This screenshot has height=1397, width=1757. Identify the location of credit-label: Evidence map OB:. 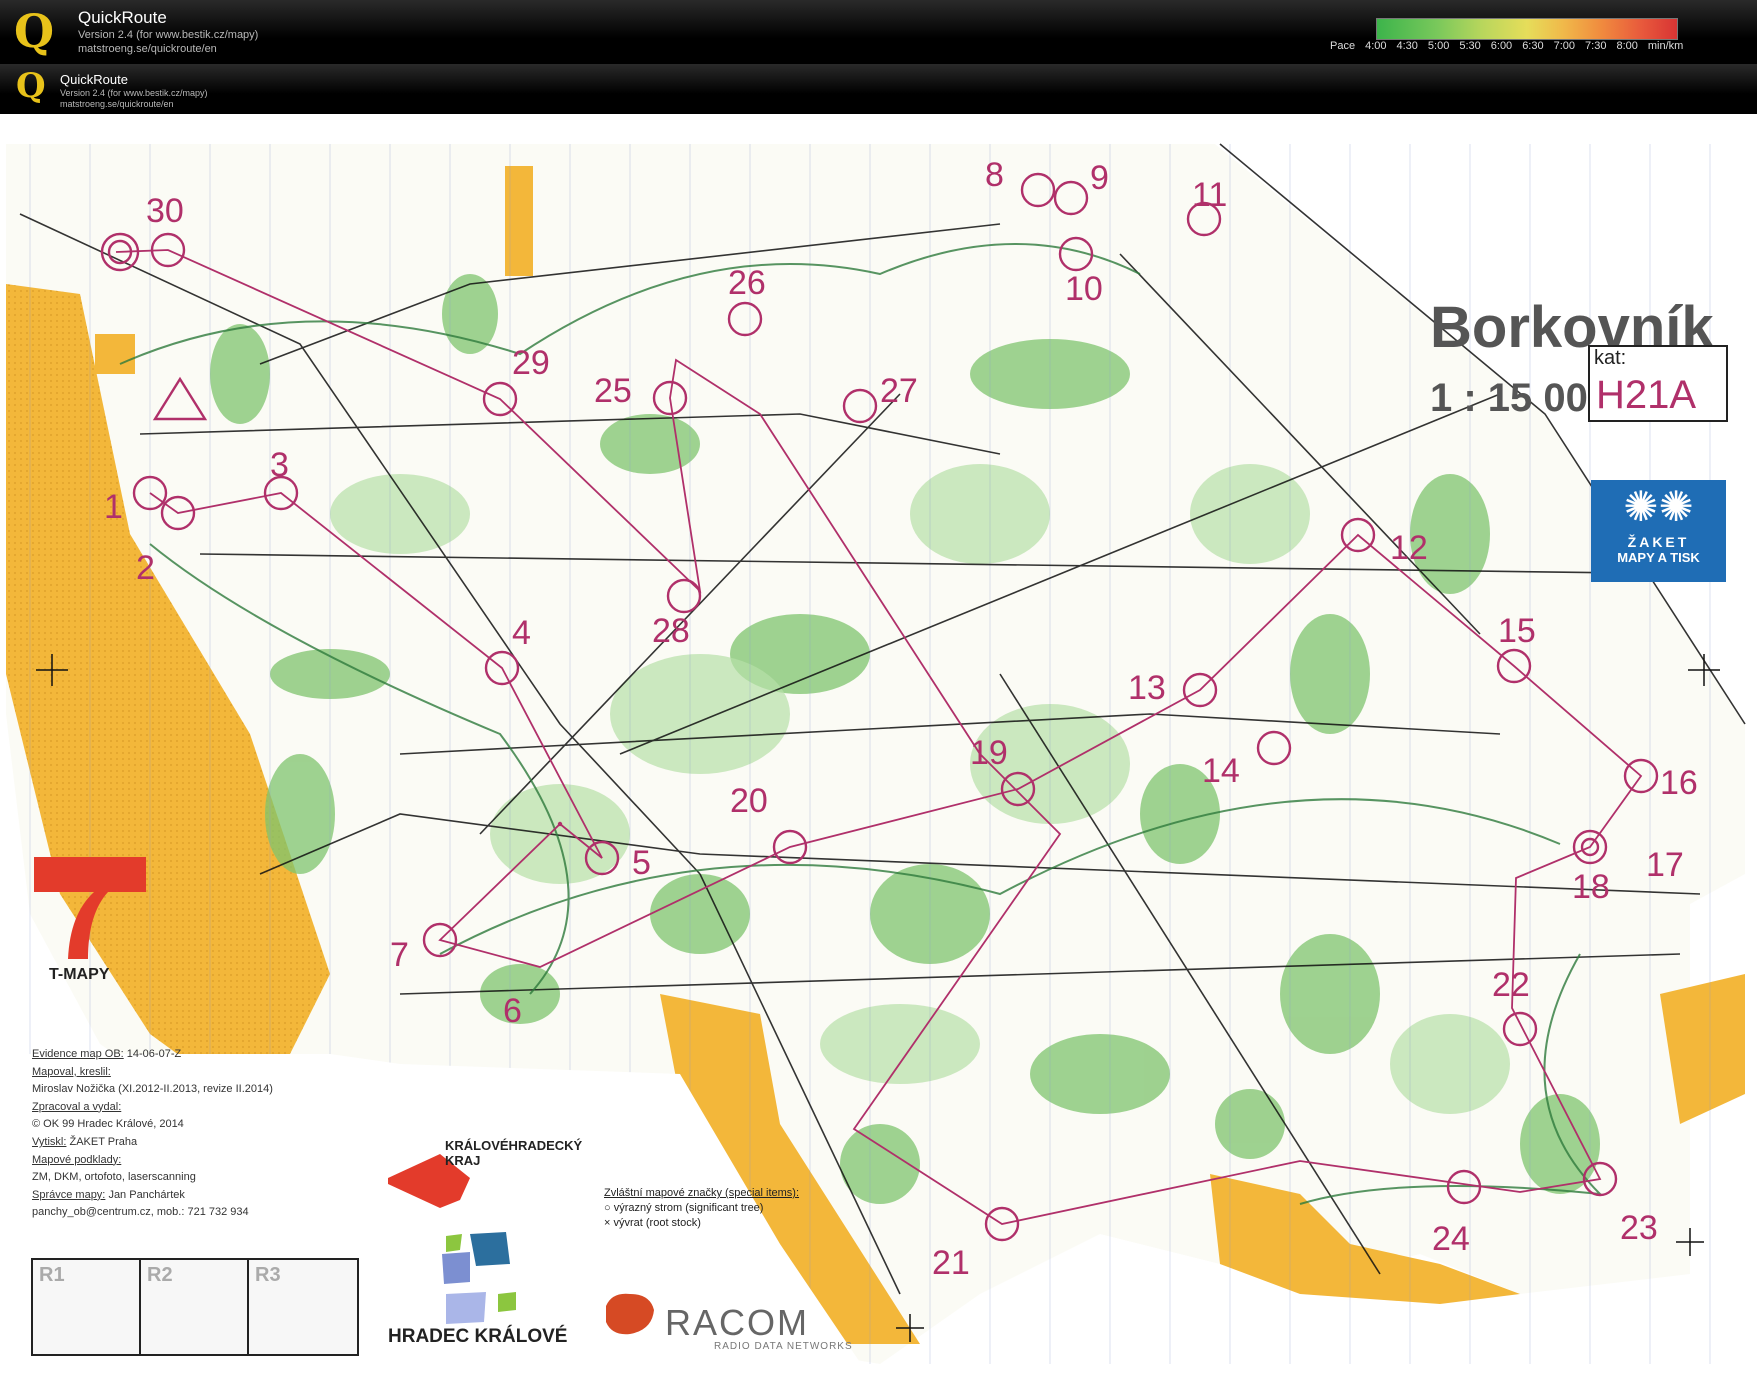
(78, 1054).